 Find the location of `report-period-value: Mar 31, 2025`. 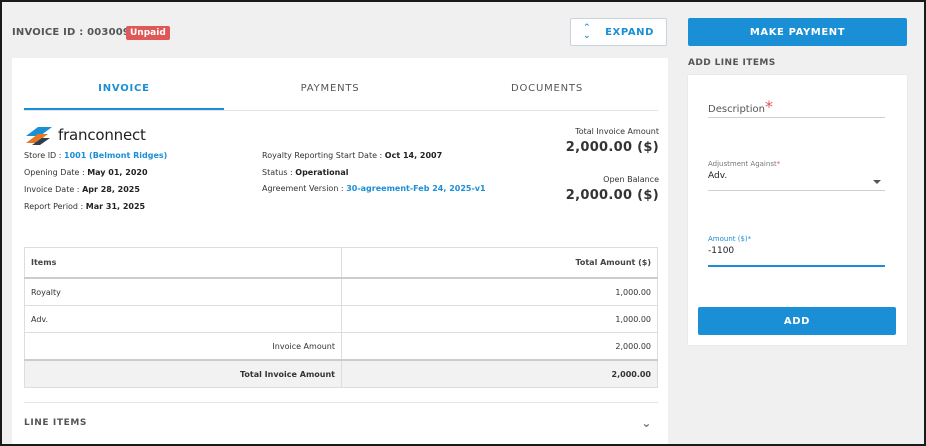

report-period-value: Mar 31, 2025 is located at coordinates (115, 206).